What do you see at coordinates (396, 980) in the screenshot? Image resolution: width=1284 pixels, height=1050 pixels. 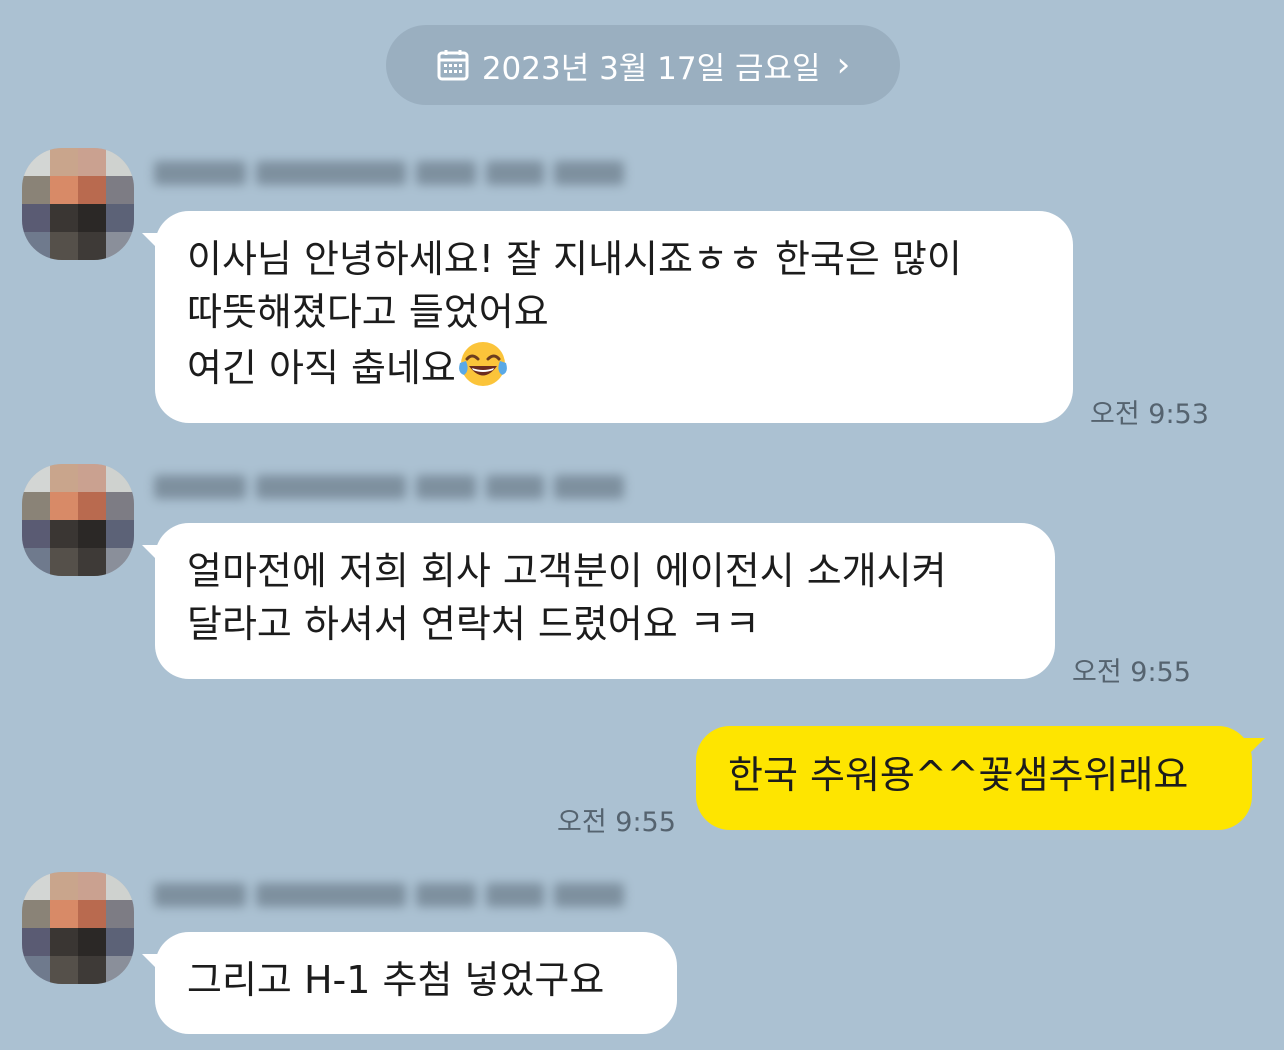 I see `message-text: 그리고 H-1 추첨 넣었구요` at bounding box center [396, 980].